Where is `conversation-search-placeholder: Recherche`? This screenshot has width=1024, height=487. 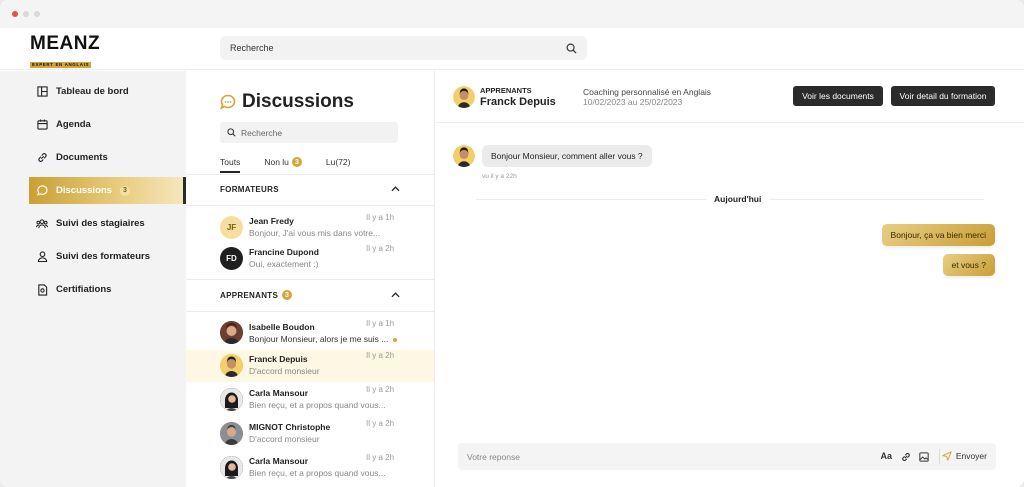 conversation-search-placeholder: Recherche is located at coordinates (262, 132).